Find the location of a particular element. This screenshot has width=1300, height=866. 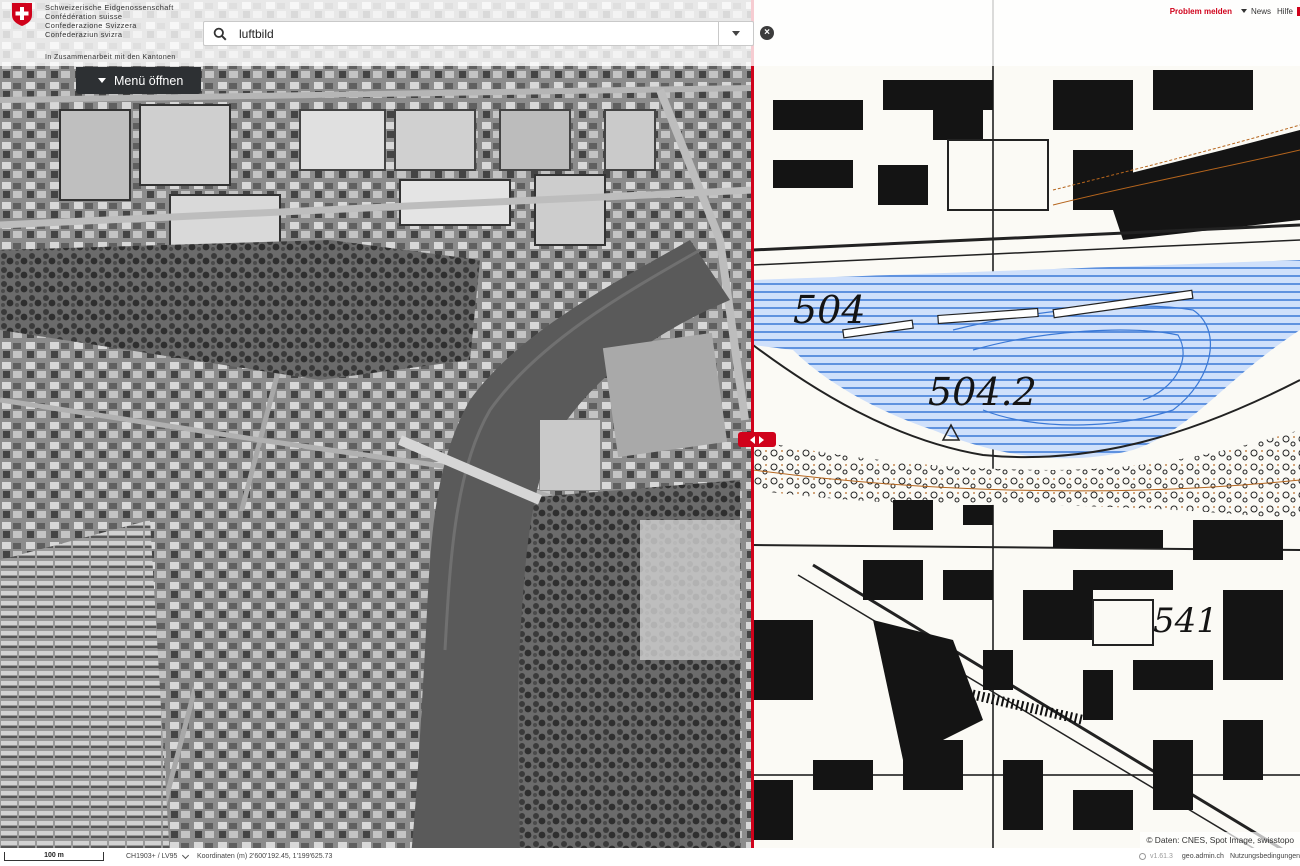

arrow-right-icon is located at coordinates (761, 439).